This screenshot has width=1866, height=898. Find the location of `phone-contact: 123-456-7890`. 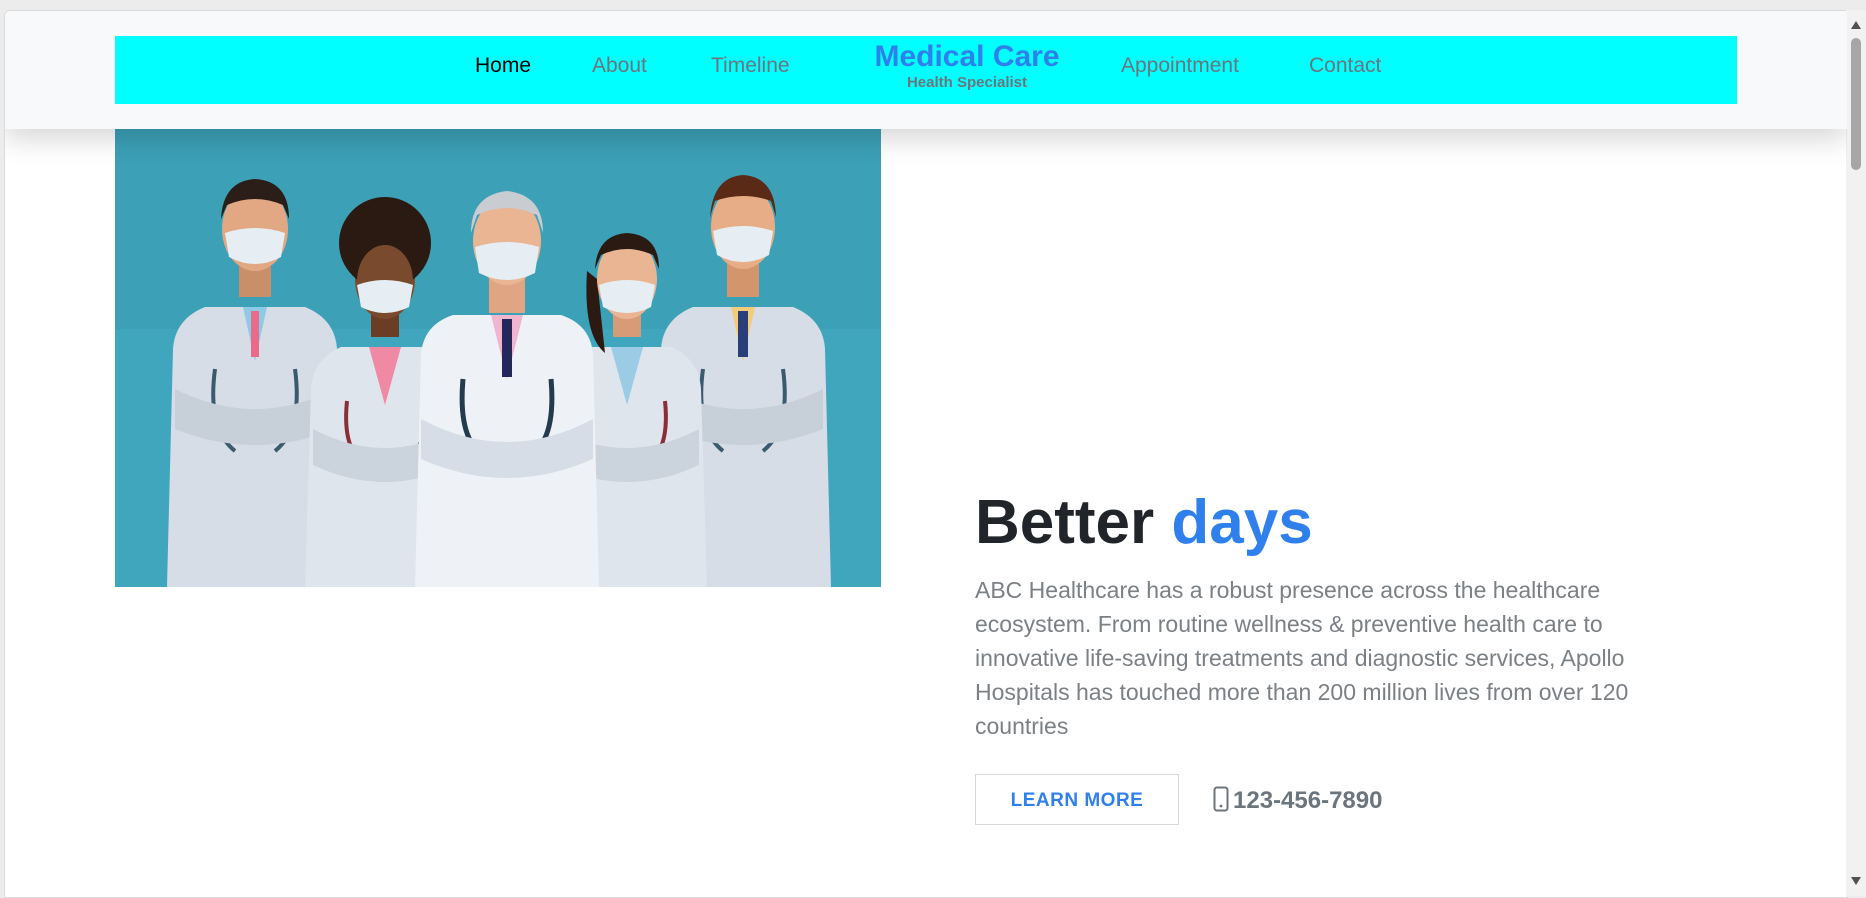

phone-contact: 123-456-7890 is located at coordinates (1297, 801).